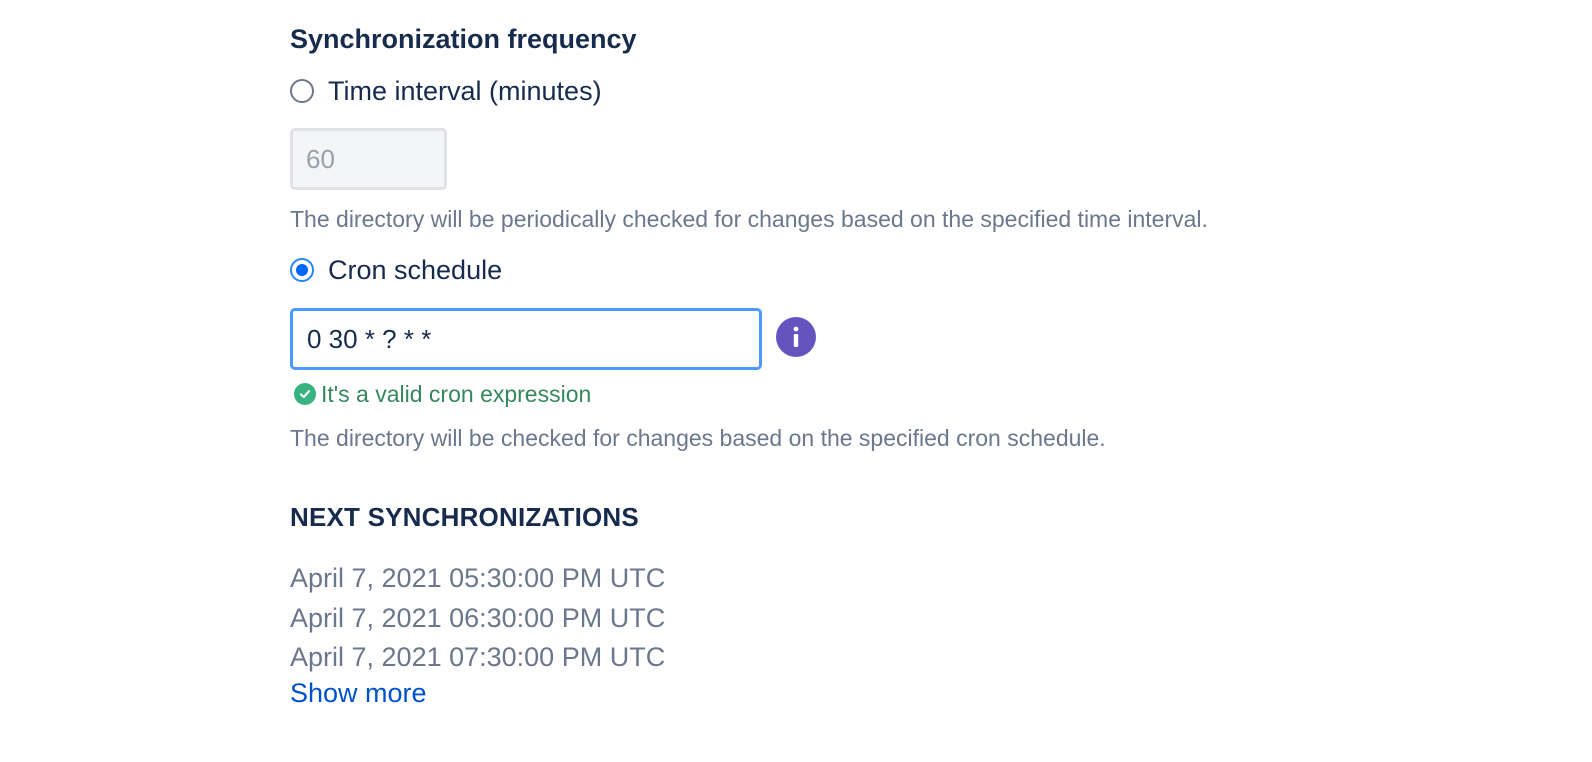 This screenshot has height=762, width=1592. Describe the element at coordinates (478, 657) in the screenshot. I see `list-item: April 7, 2021 07:30:00 PM UTC` at that location.